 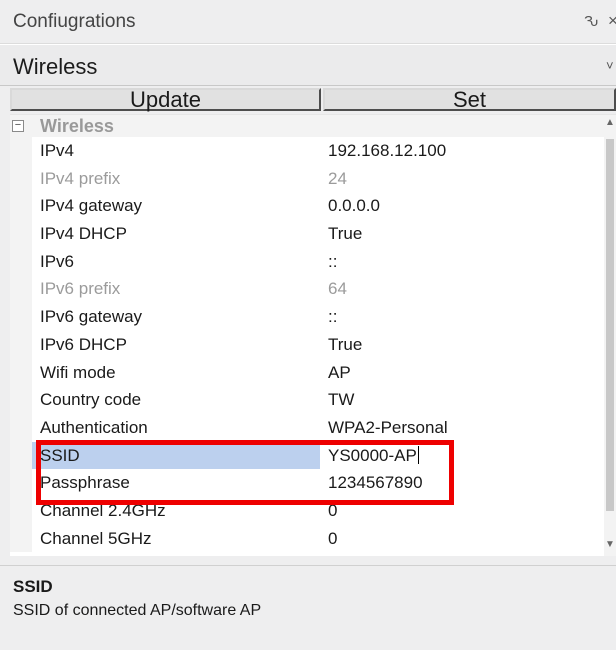 I want to click on scroll-down-icon: ▼, so click(x=610, y=544).